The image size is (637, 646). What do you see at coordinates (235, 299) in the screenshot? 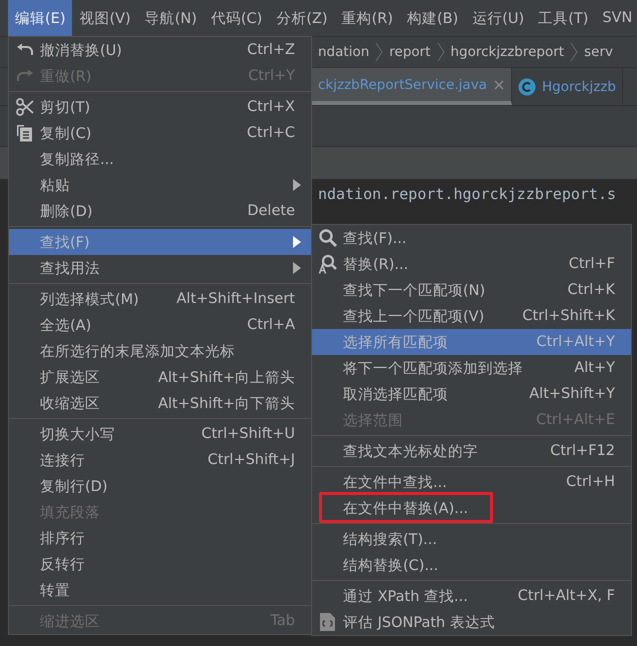
I see `keyboard-shortcut: Alt+Shift+Insert` at bounding box center [235, 299].